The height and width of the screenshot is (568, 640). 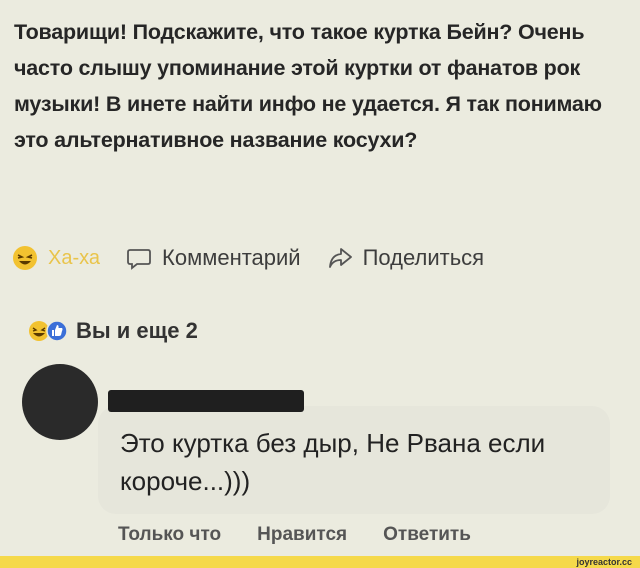 What do you see at coordinates (57, 331) in the screenshot?
I see `like-reaction-icon` at bounding box center [57, 331].